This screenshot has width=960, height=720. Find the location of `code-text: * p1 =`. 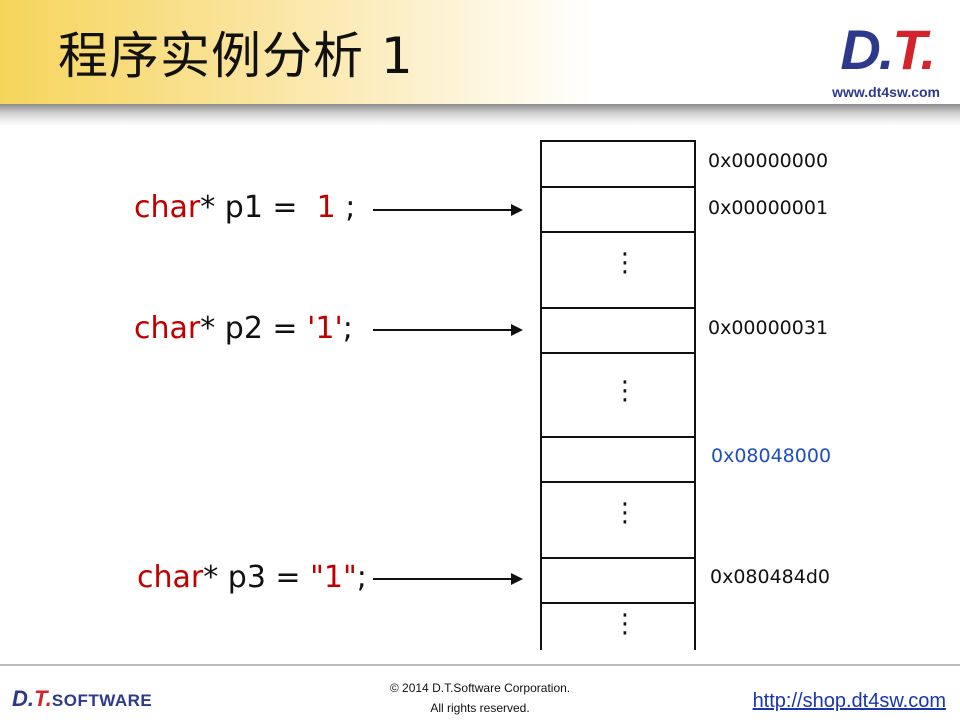

code-text: * p1 = is located at coordinates (258, 207).